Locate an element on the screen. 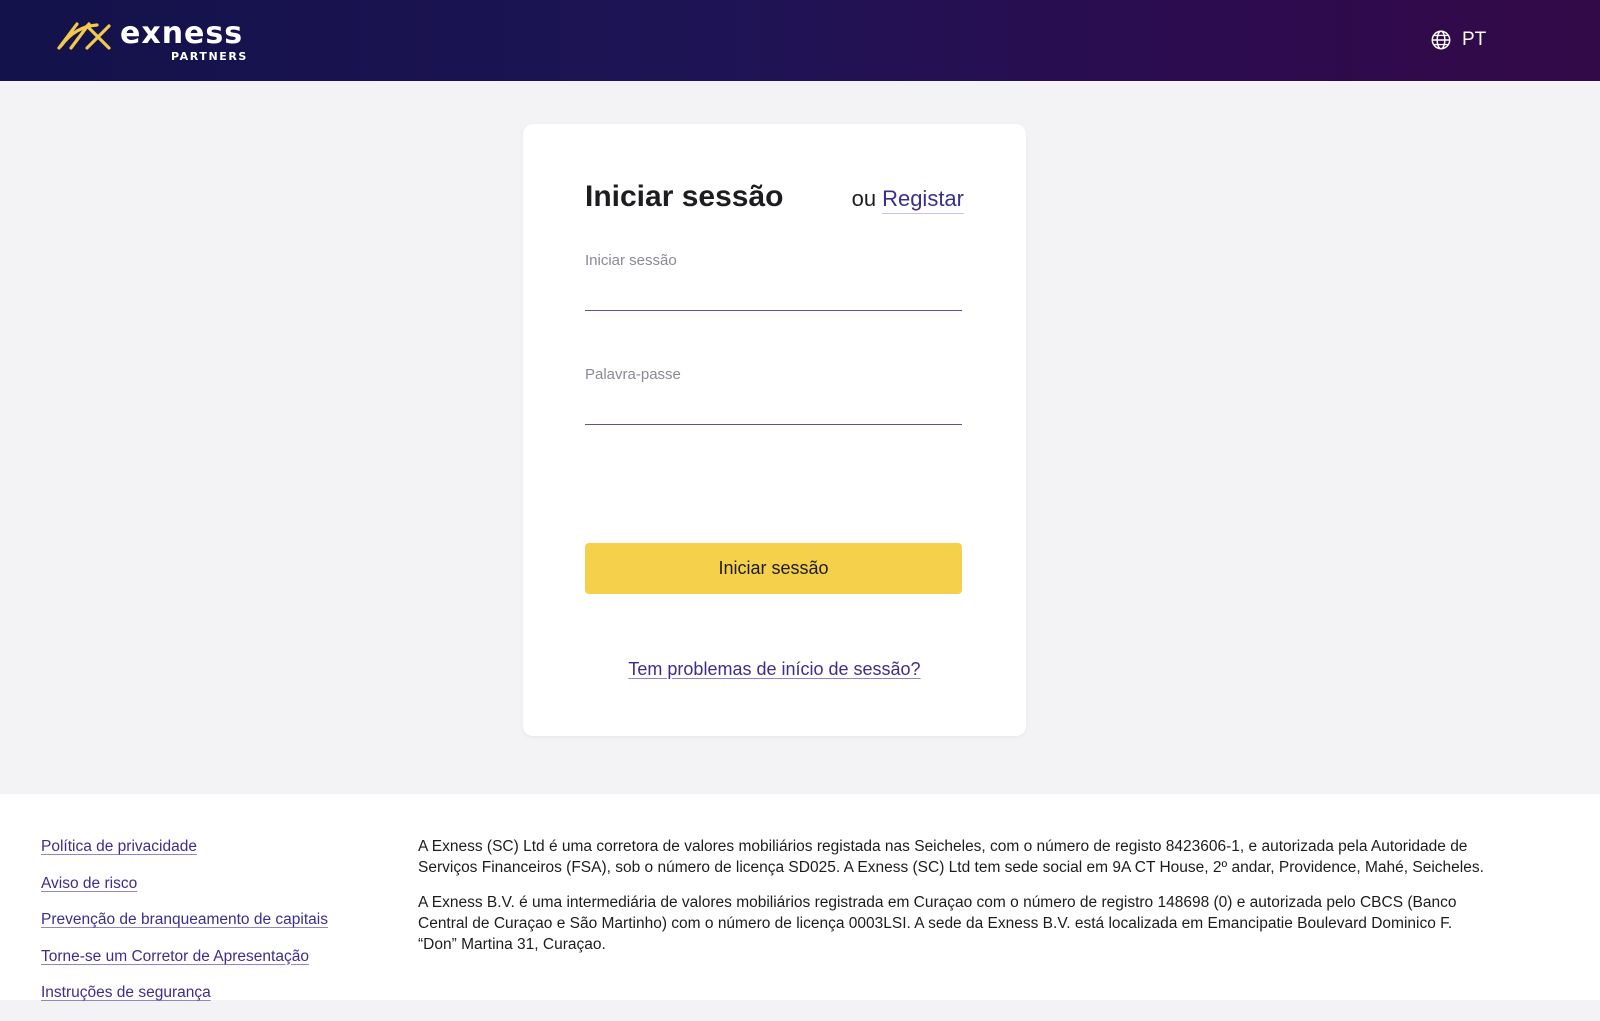  login-submit-button: Iniciar sessão is located at coordinates (773, 568).